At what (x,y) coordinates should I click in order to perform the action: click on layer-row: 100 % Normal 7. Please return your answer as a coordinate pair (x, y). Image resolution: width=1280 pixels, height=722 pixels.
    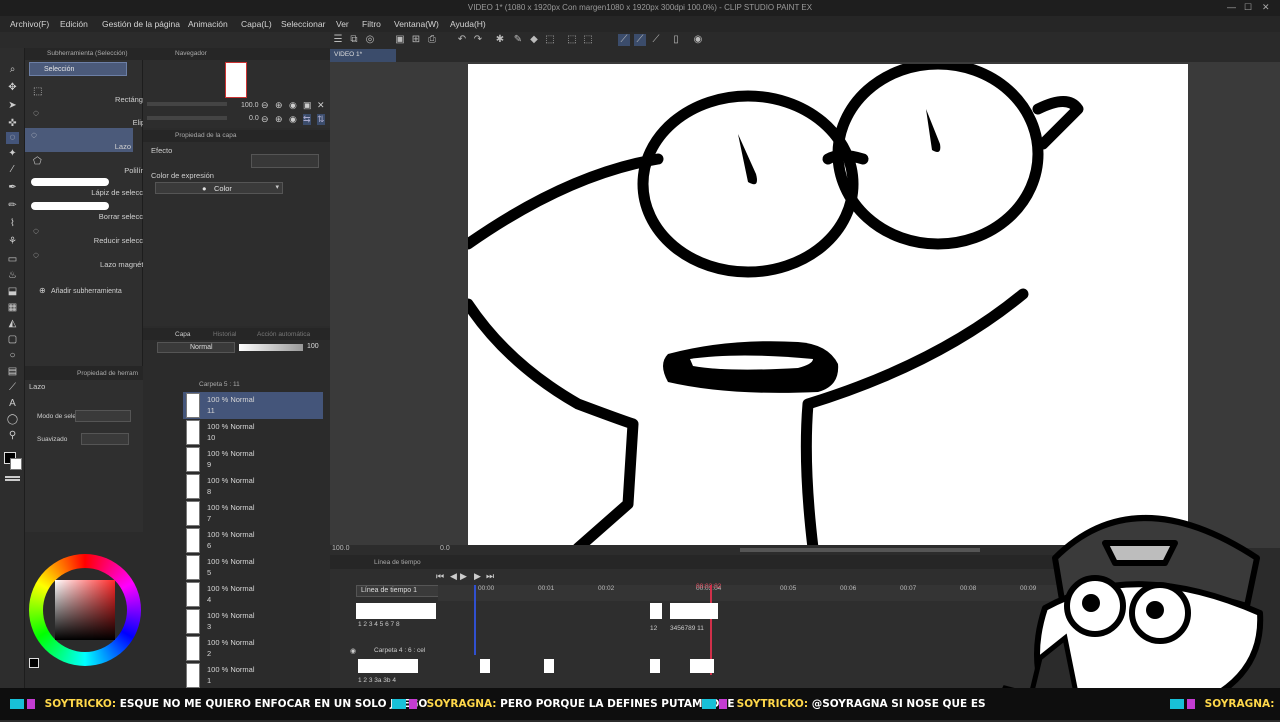
    Looking at the image, I should click on (253, 513).